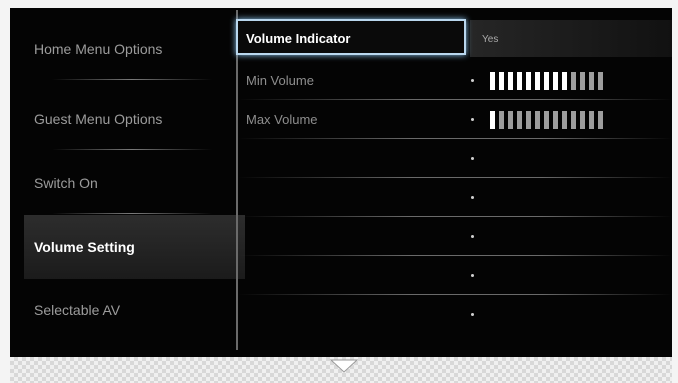 This screenshot has height=383, width=678. Describe the element at coordinates (344, 366) in the screenshot. I see `chevron-down-icon` at that location.